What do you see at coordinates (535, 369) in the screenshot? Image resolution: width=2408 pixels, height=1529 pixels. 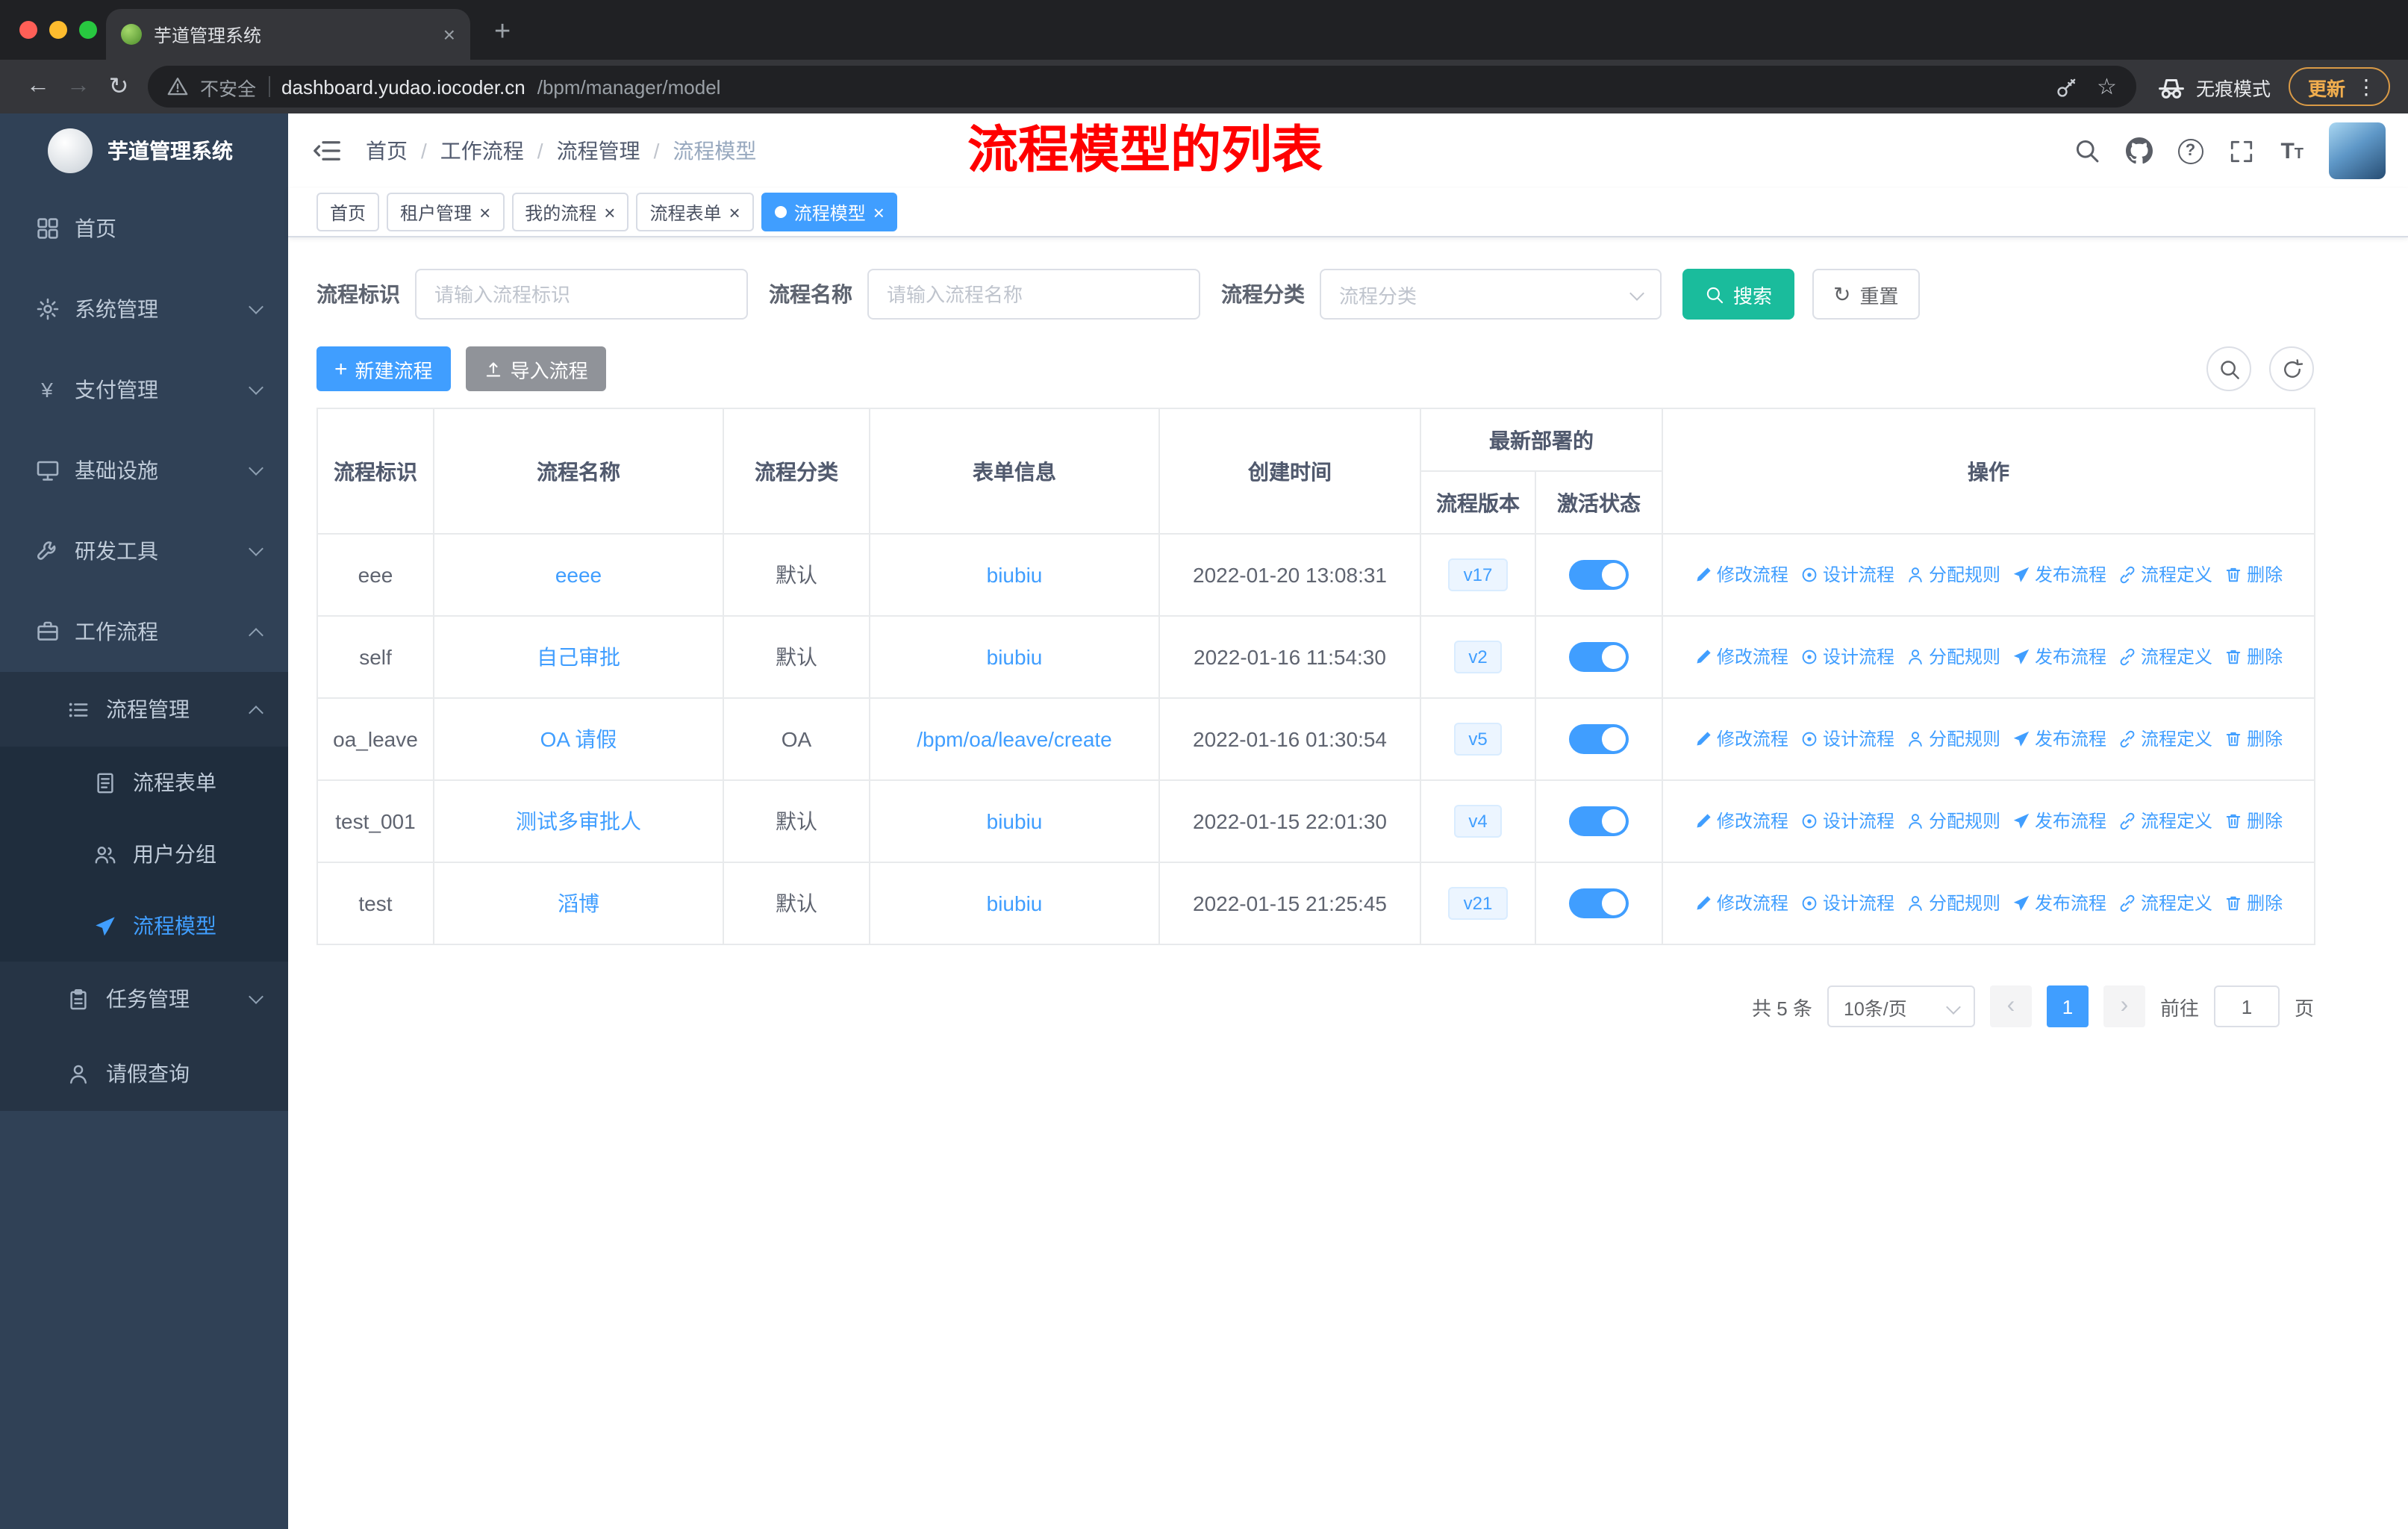 I see `import-flow-button: 导入流程` at bounding box center [535, 369].